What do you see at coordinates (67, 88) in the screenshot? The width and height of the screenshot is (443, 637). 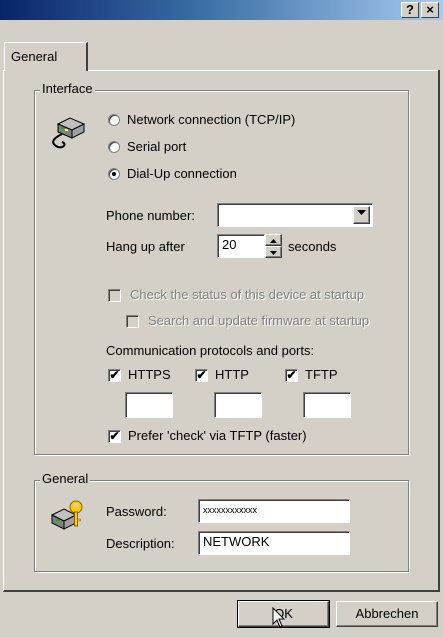 I see `interface-group-title: Interface` at bounding box center [67, 88].